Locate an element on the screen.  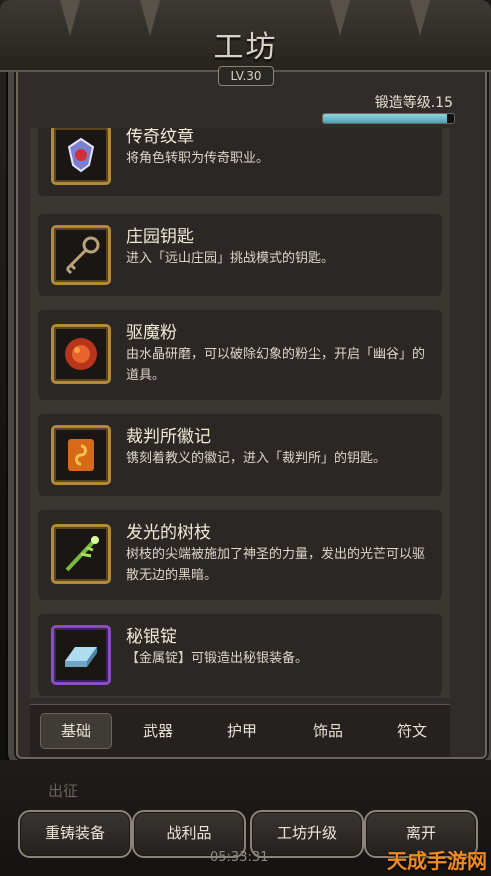
forge-level-label: 锻造等级.15 is located at coordinates (413, 103).